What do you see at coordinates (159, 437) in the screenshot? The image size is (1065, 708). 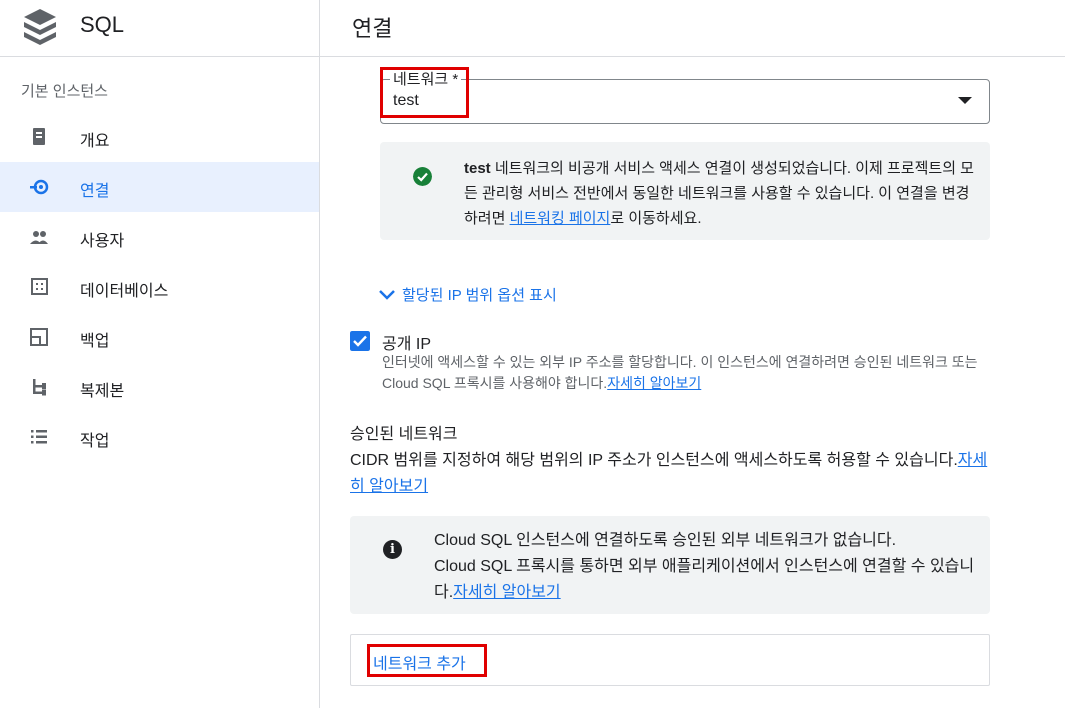 I see `sidebar-item-operations: 작업` at bounding box center [159, 437].